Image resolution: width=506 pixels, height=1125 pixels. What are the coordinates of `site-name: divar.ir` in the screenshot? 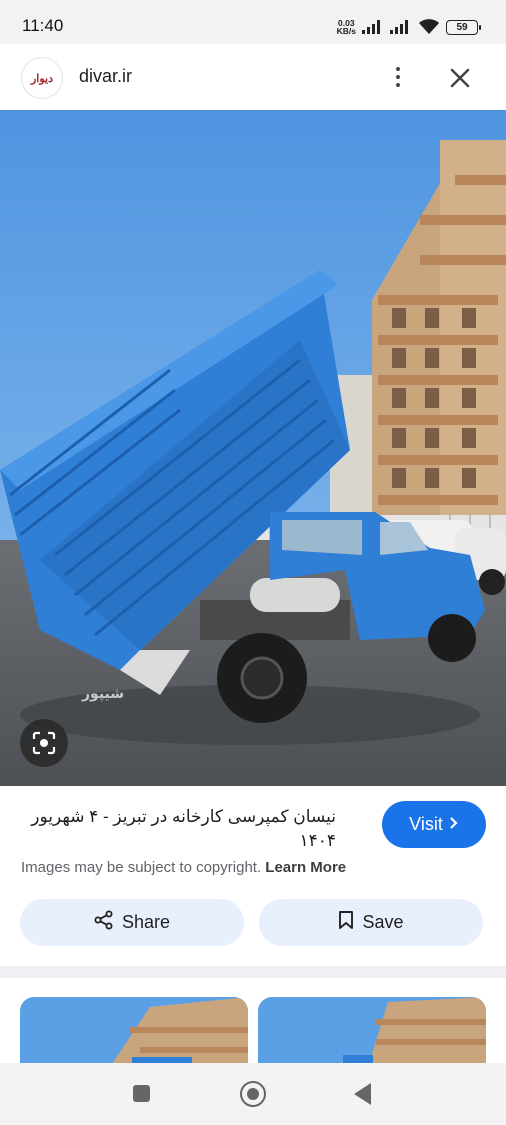 It's located at (105, 76).